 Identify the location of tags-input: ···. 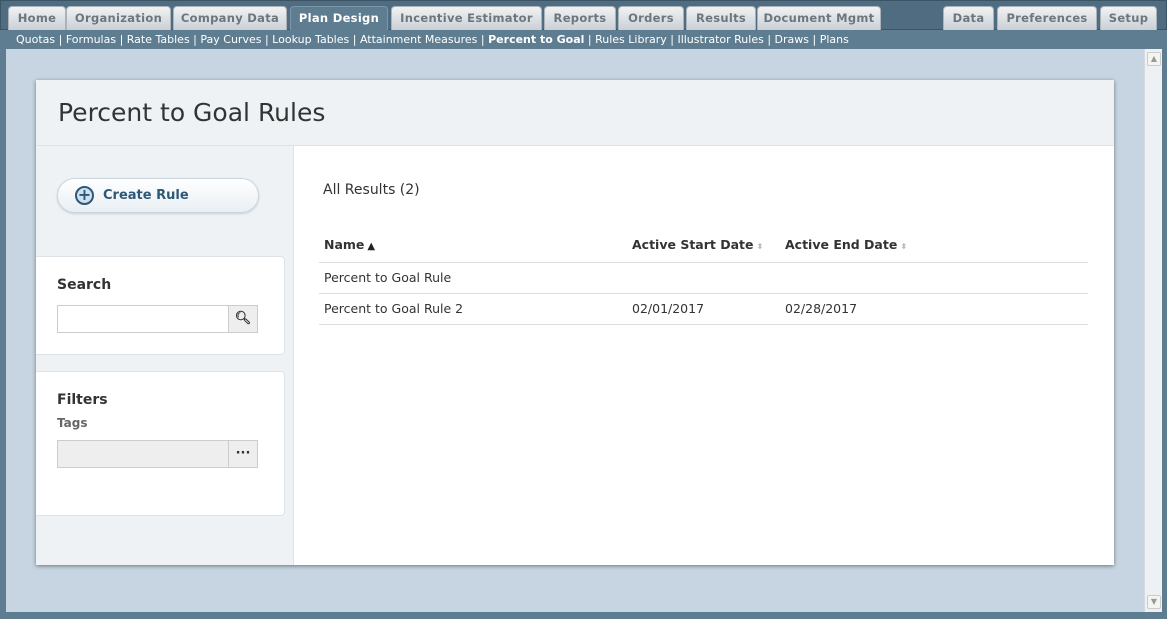
(157, 454).